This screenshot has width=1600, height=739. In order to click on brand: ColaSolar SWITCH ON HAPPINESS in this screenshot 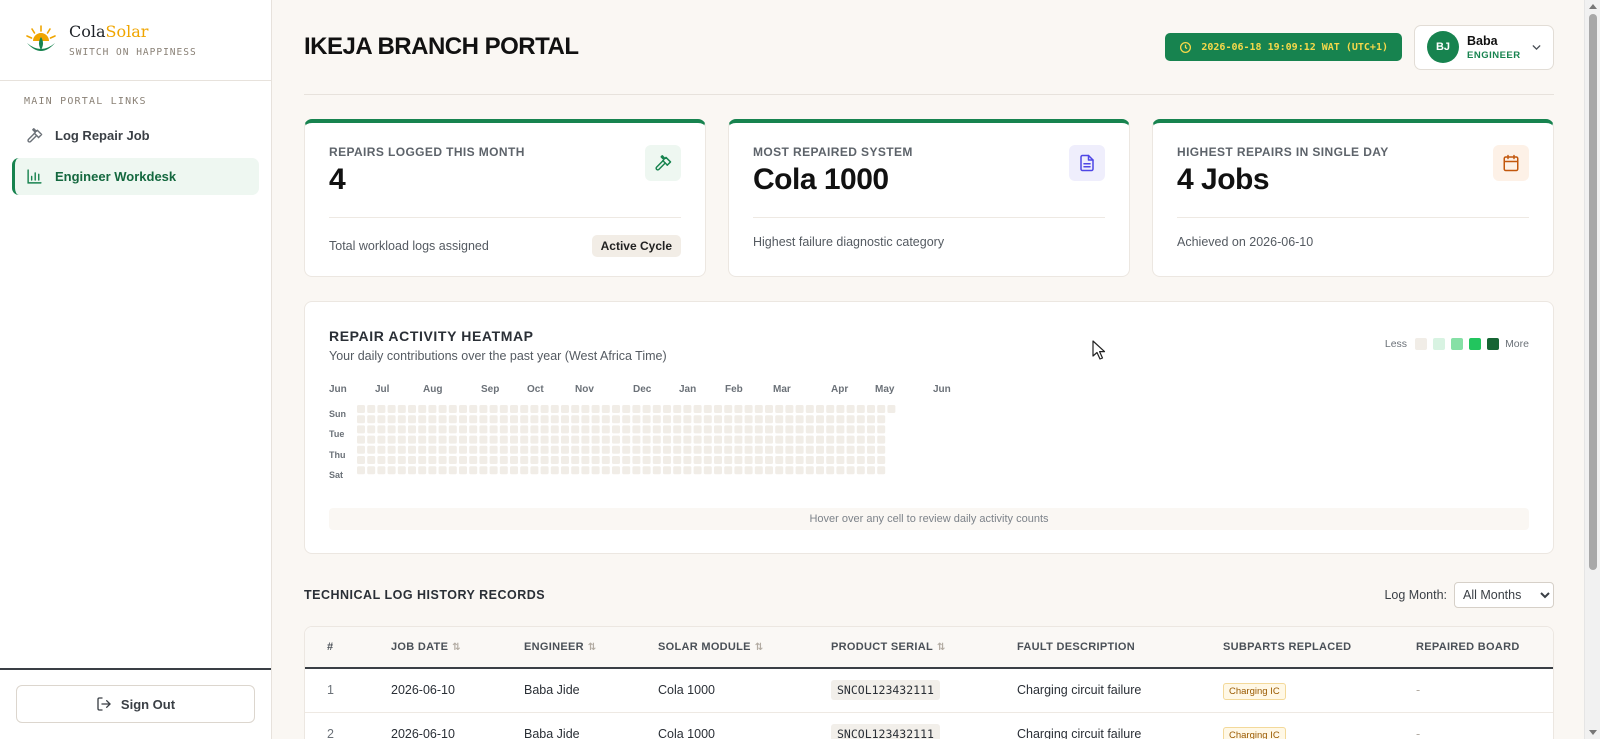, I will do `click(135, 40)`.